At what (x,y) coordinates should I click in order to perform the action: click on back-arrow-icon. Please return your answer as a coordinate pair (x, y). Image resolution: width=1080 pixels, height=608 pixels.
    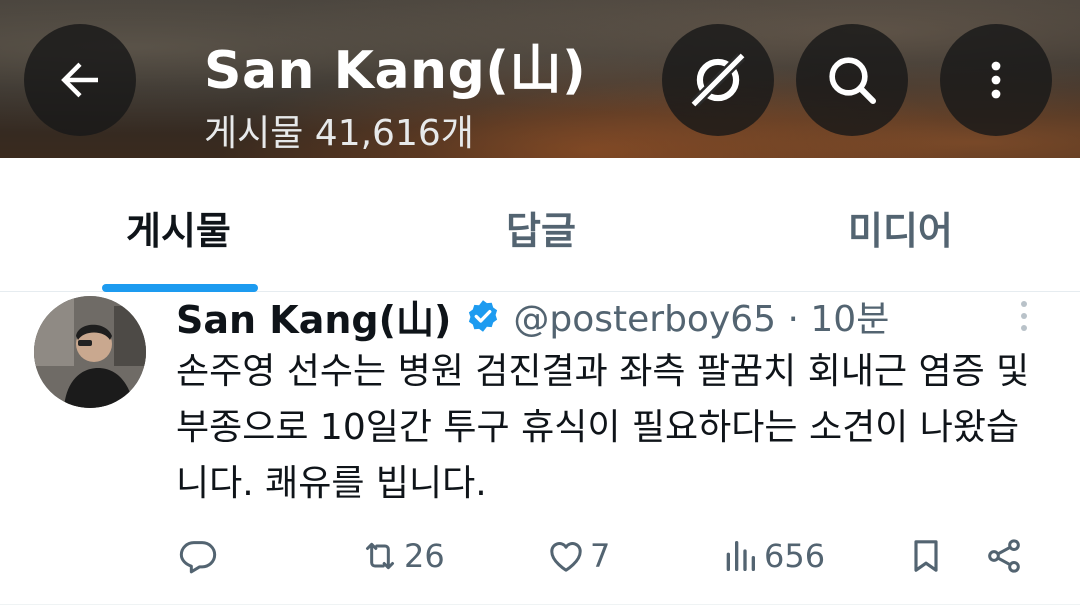
    Looking at the image, I should click on (79, 80).